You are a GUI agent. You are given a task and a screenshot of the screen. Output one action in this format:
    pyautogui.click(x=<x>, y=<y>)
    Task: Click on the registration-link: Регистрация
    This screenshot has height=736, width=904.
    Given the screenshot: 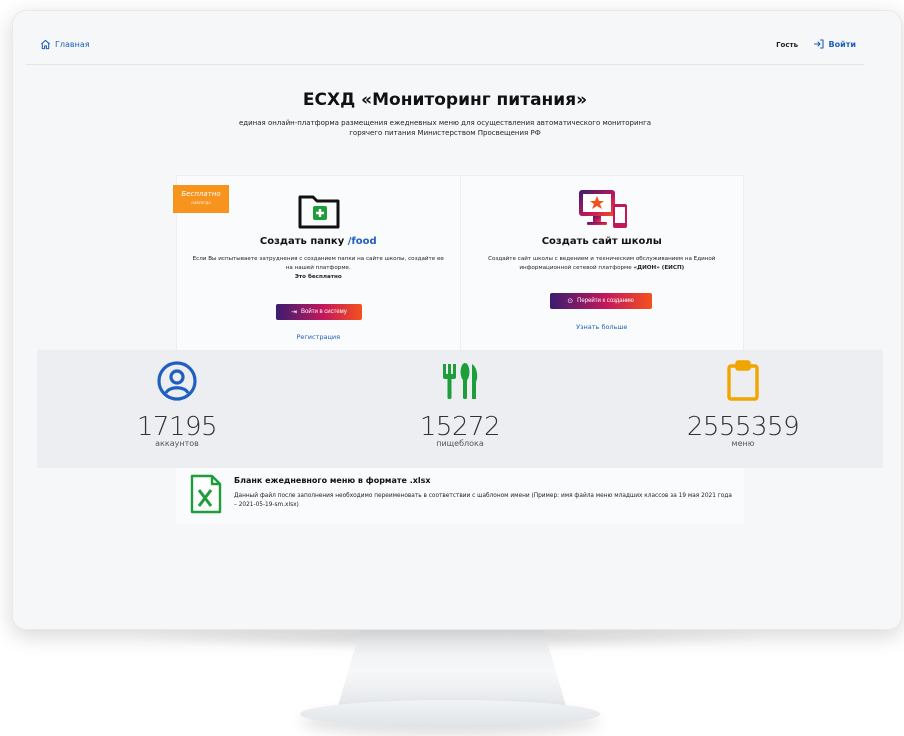 What is the action you would take?
    pyautogui.click(x=318, y=337)
    